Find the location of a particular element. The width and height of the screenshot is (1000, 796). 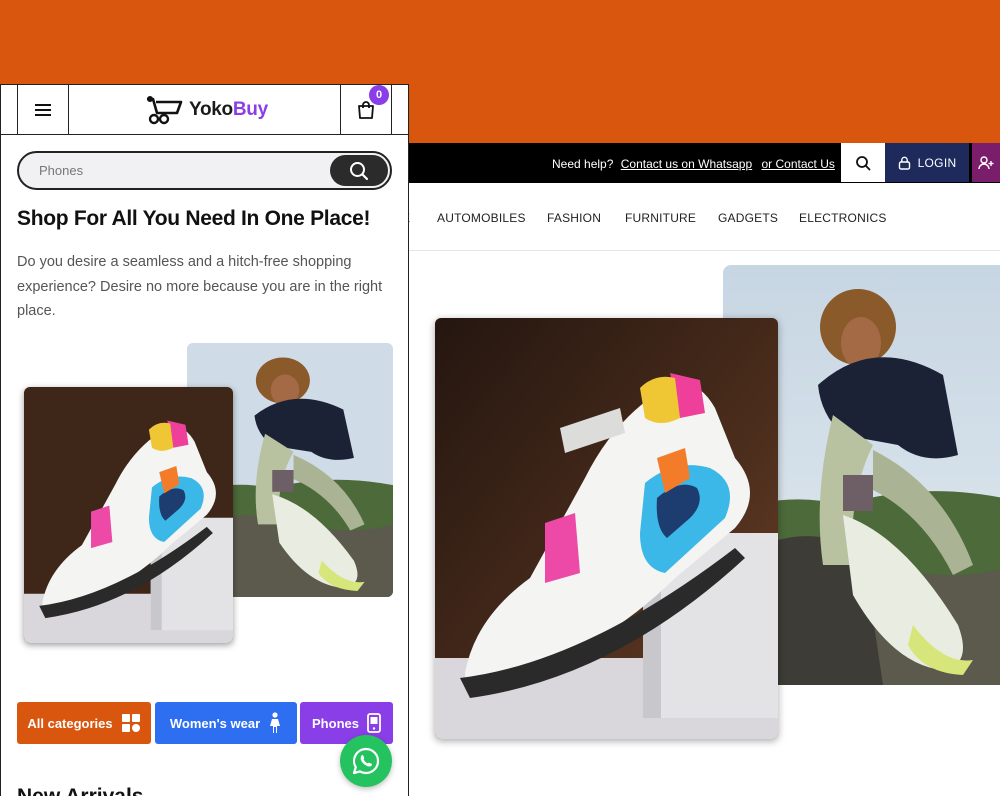

nav-item-gadgets: GADGETS is located at coordinates (748, 218).